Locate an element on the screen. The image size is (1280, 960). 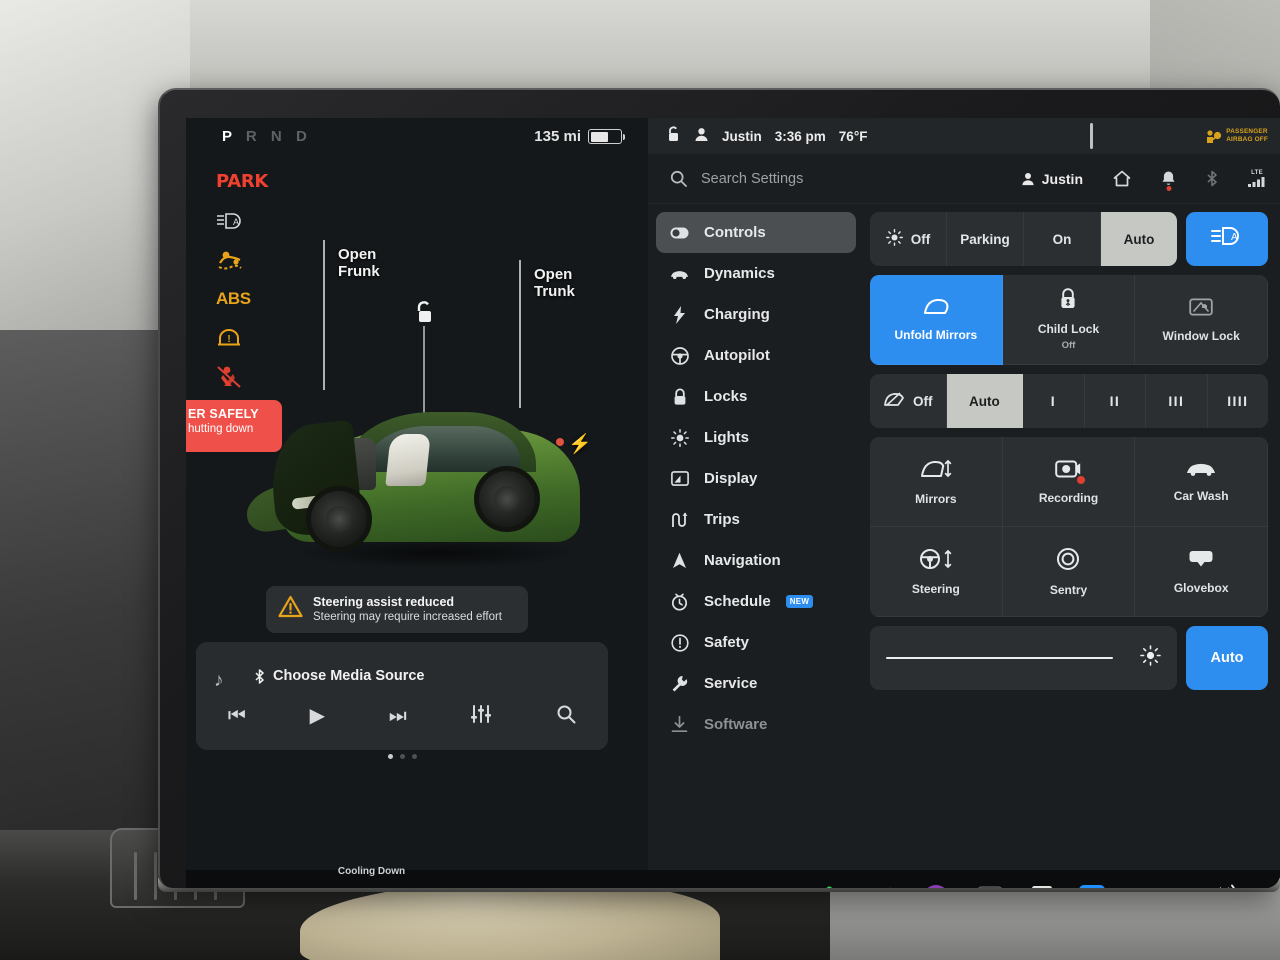
open-frunk-callout: Open Frunk is located at coordinates (351, 315).